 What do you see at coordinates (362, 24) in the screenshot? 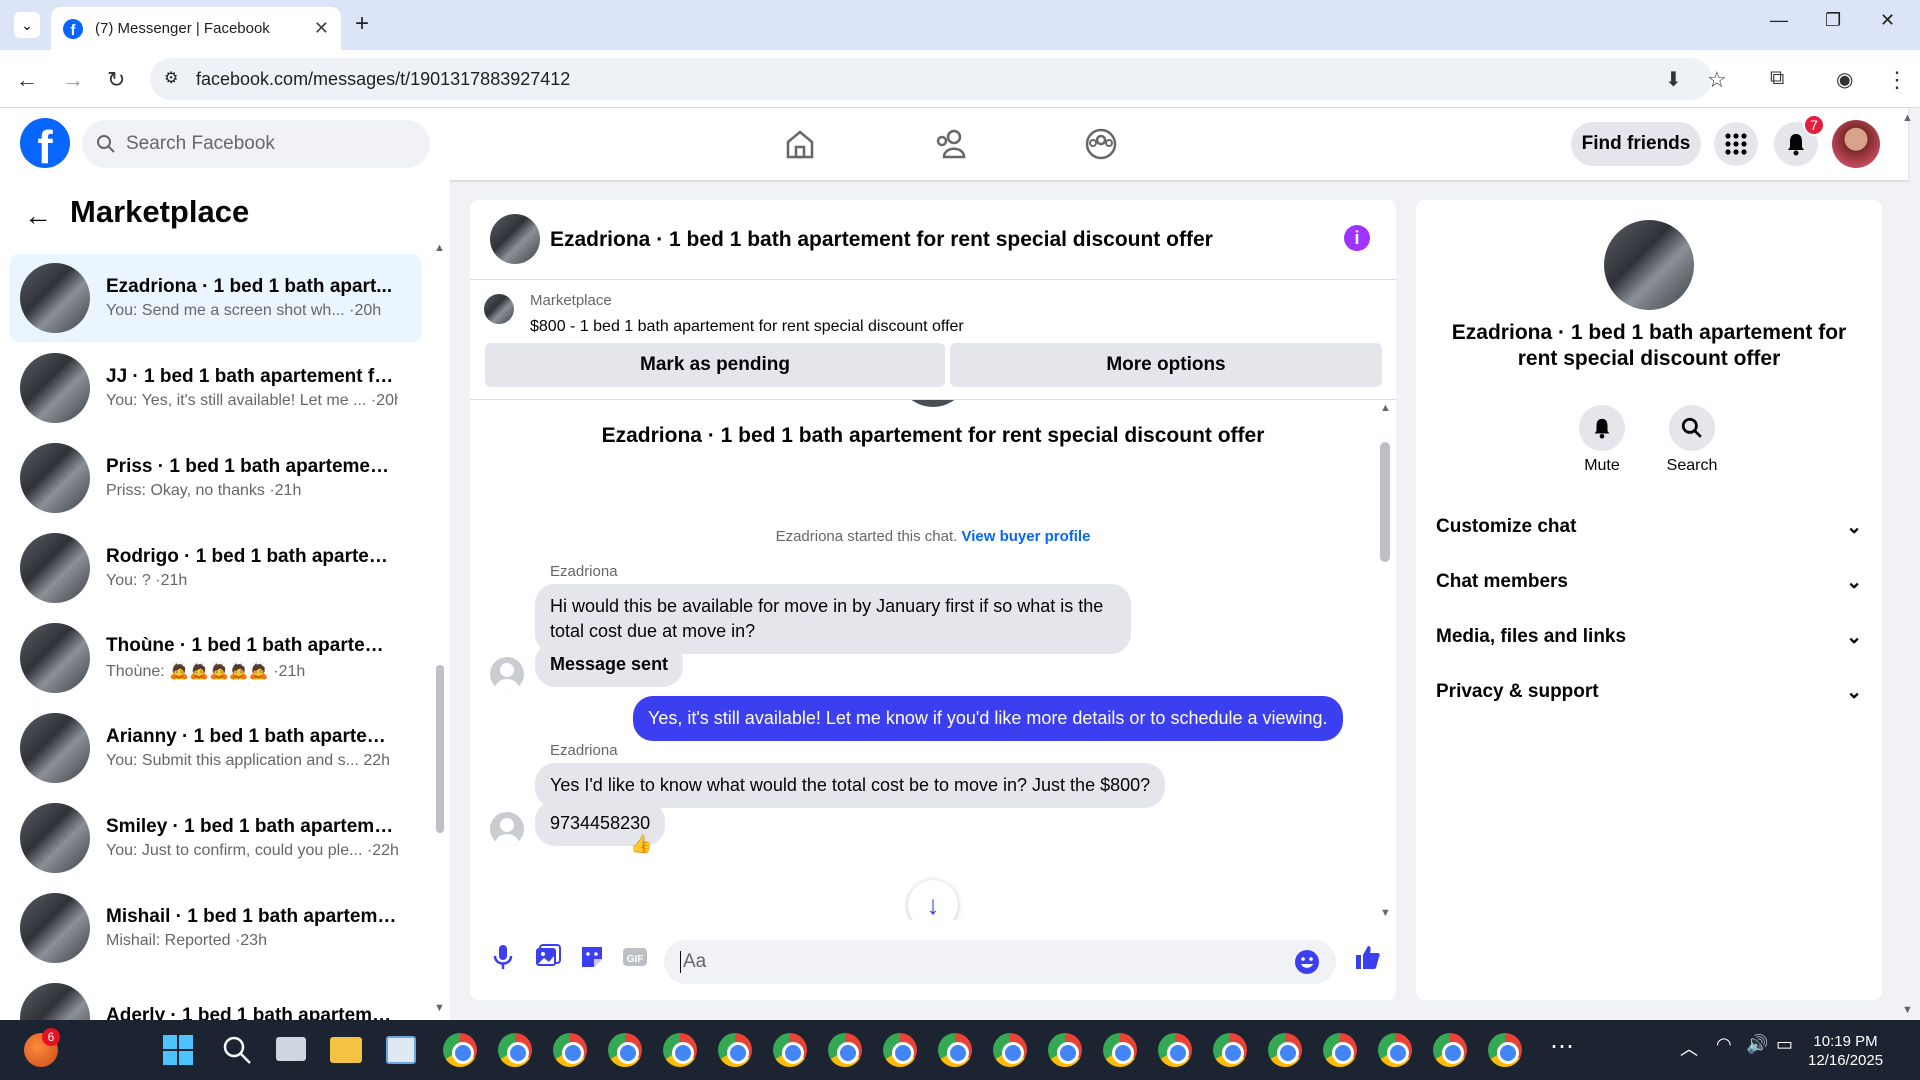
I see `new-tab-icon: +` at bounding box center [362, 24].